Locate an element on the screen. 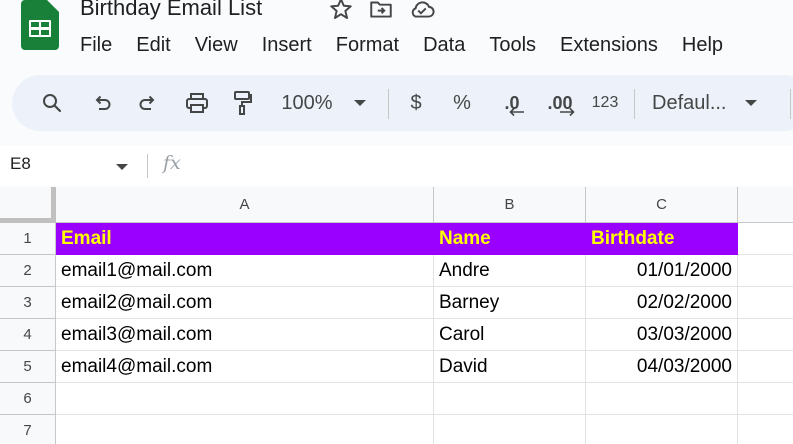  cloud-saved-icon is located at coordinates (421, 10).